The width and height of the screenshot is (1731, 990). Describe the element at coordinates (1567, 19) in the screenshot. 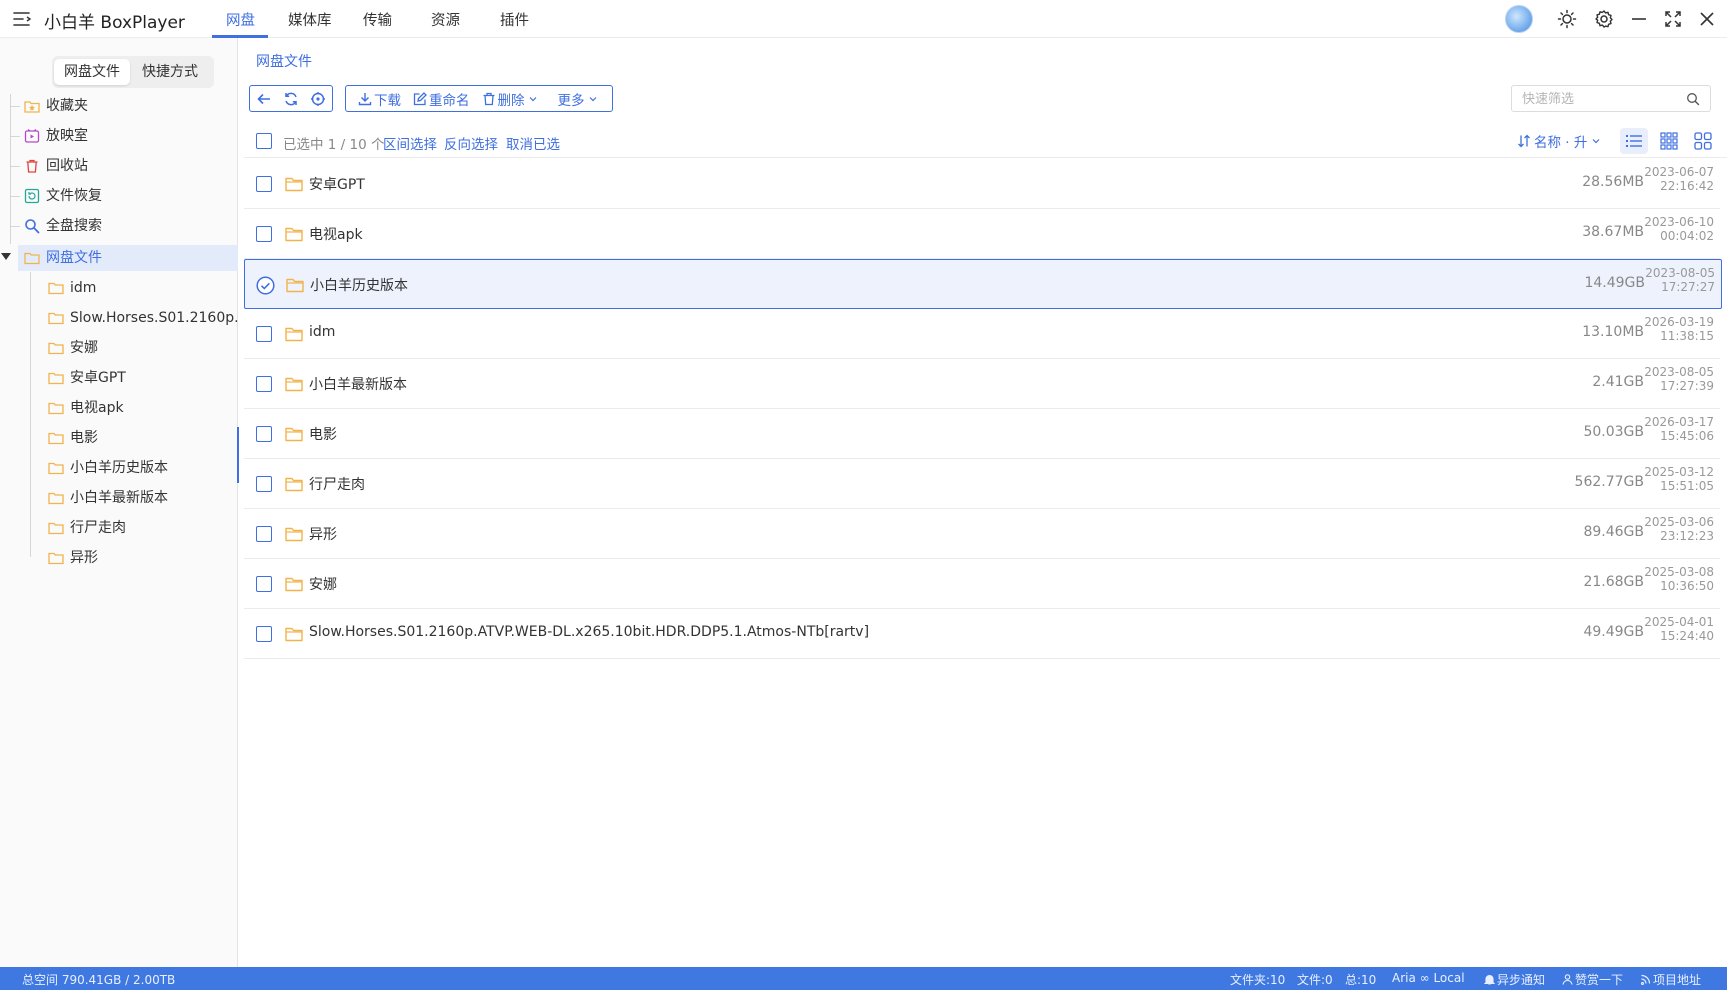

I see `theme-sun-icon` at that location.